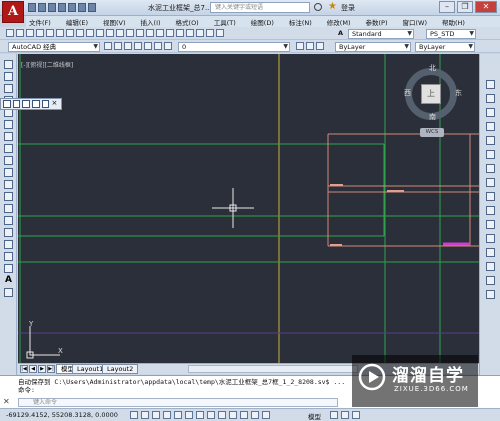 This screenshot has height=421, width=500. I want to click on layer-previous-icon, so click(310, 46).